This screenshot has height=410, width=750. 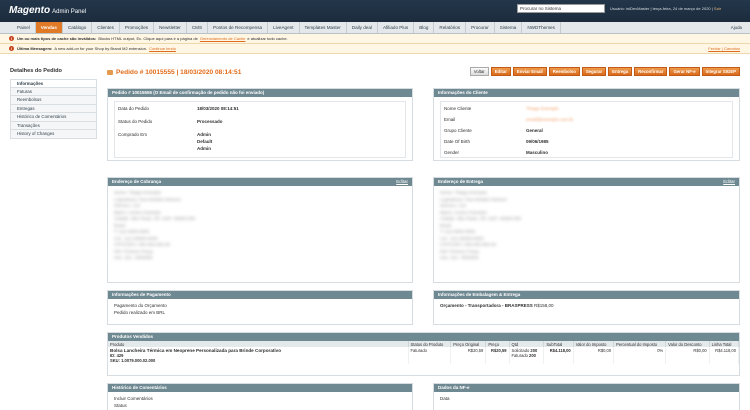 What do you see at coordinates (684, 71) in the screenshot?
I see `generate-nfe-button: Gerar NF-e` at bounding box center [684, 71].